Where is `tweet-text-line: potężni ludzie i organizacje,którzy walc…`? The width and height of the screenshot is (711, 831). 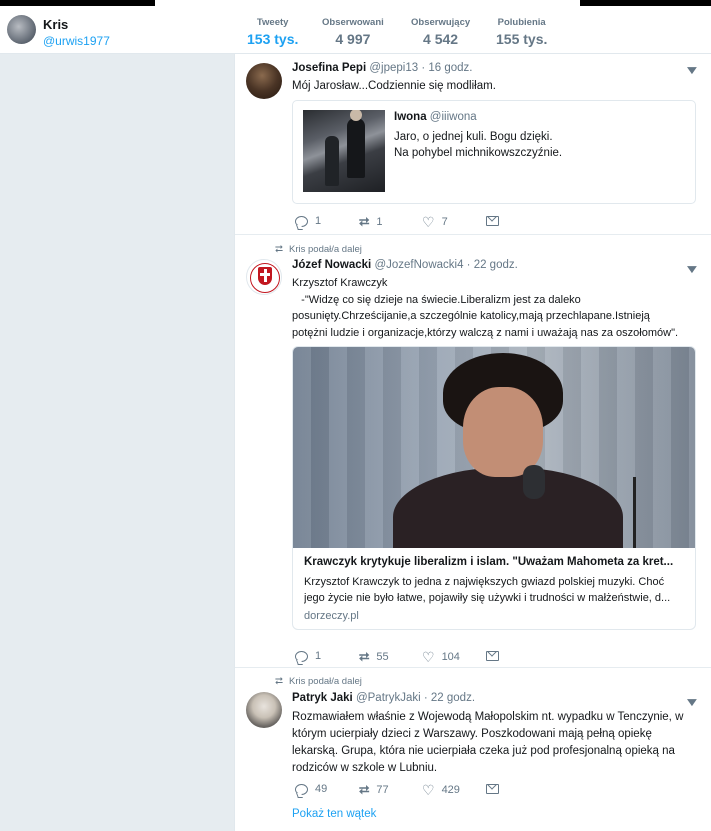
tweet-text-line: potężni ludzie i organizacje,którzy walc… is located at coordinates (485, 332).